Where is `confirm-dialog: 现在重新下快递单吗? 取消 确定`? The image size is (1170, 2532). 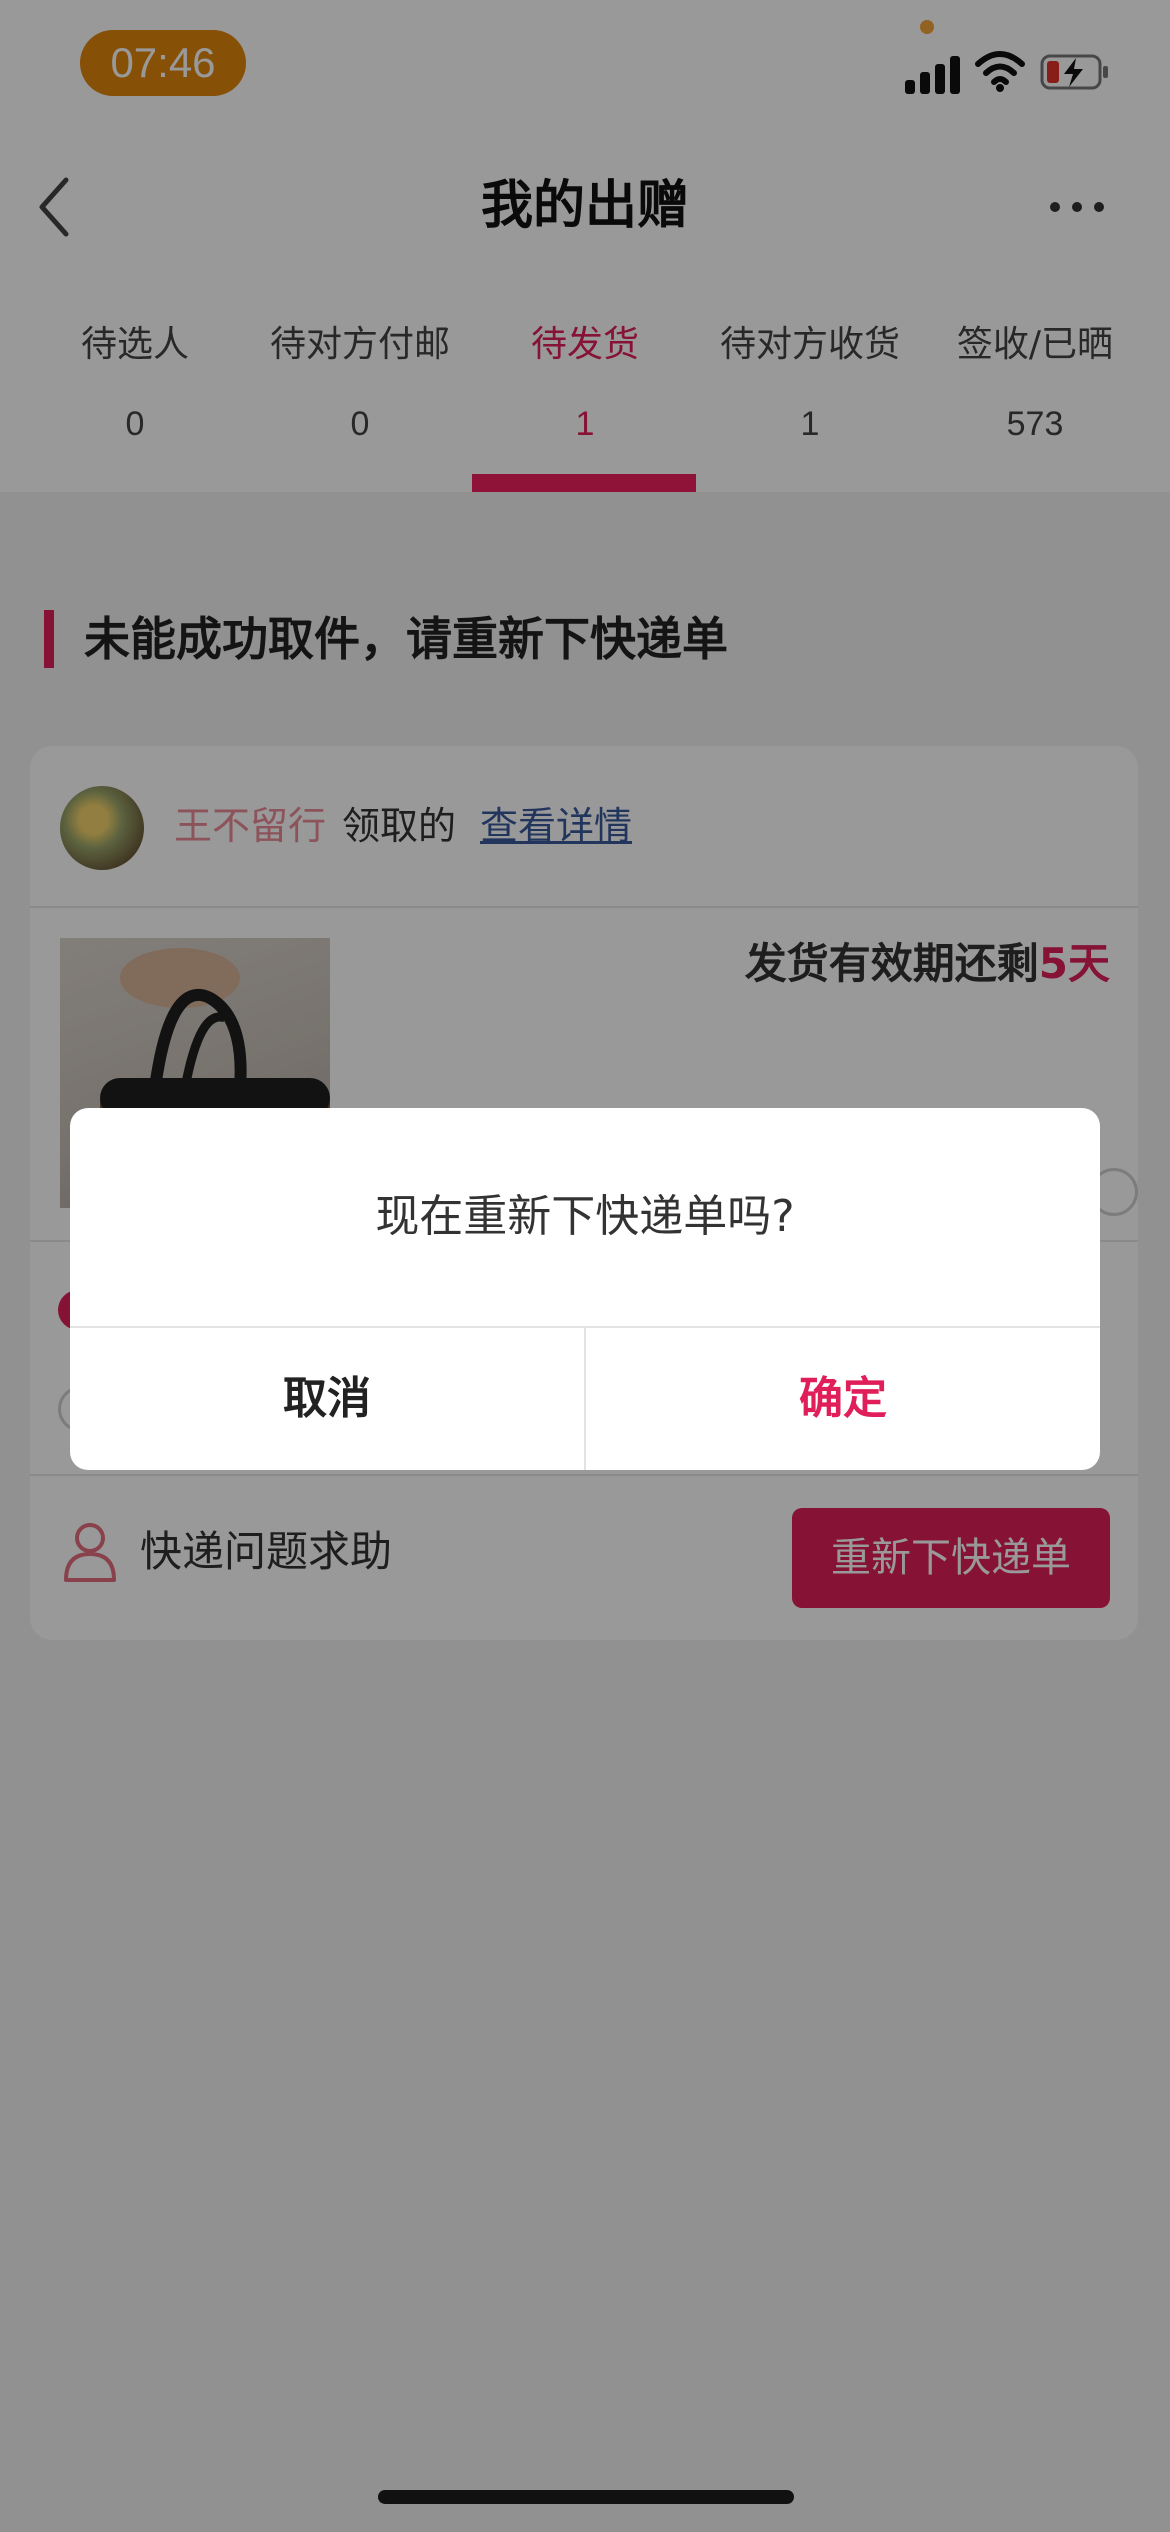 confirm-dialog: 现在重新下快递单吗? 取消 确定 is located at coordinates (585, 1289).